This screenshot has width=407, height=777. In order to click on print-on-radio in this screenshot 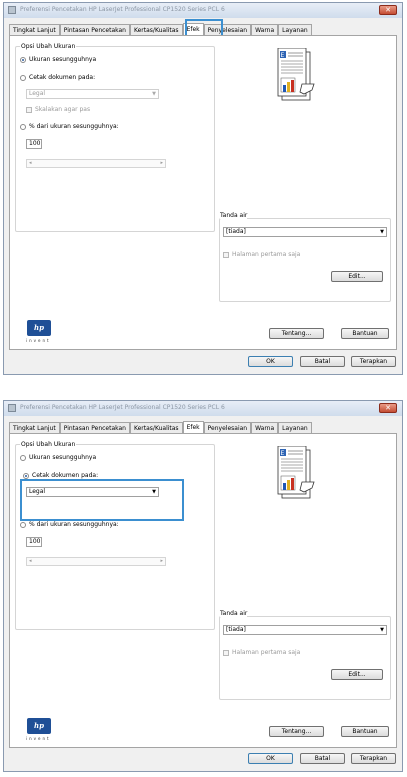, I will do `click(23, 78)`.